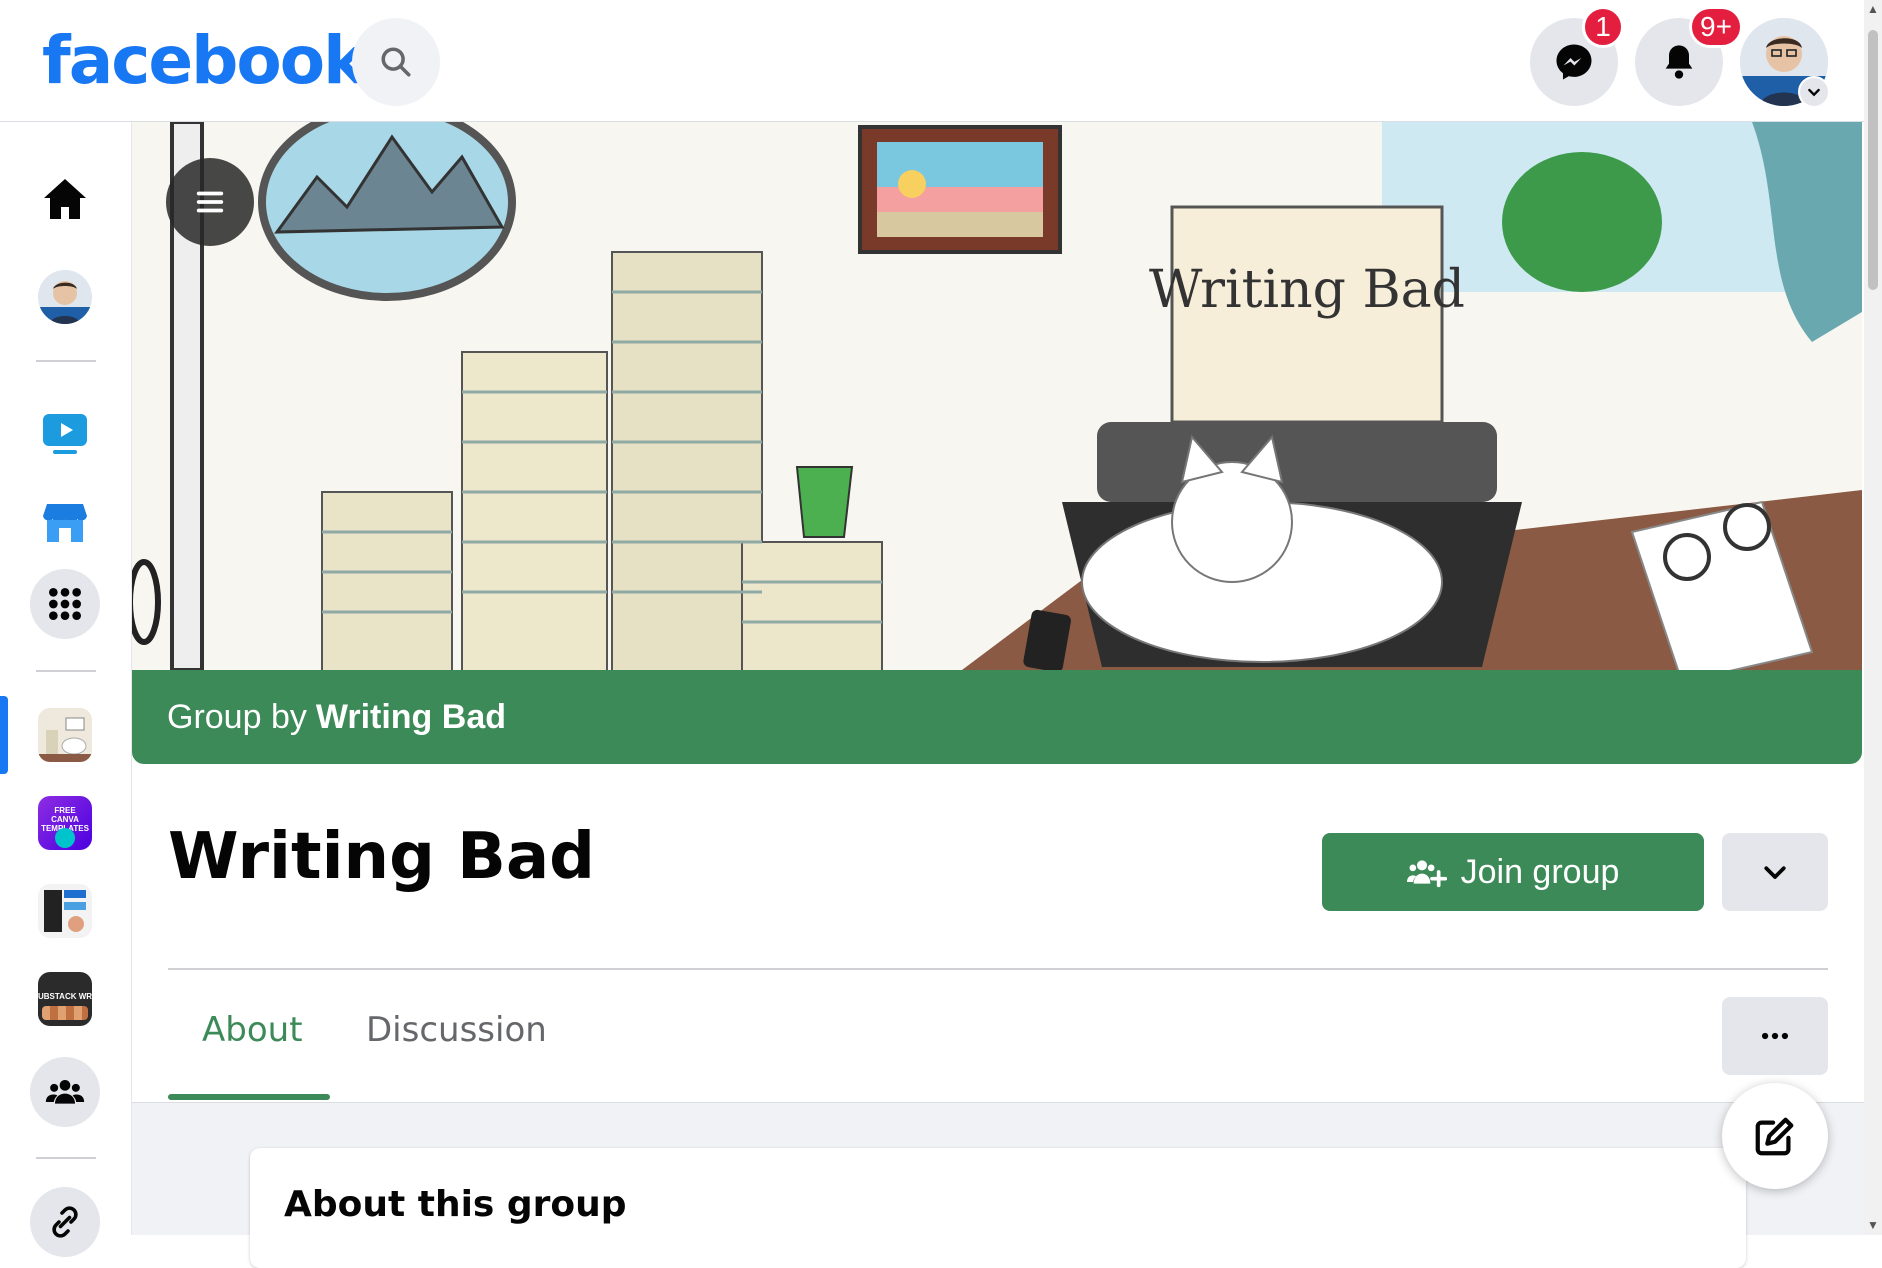 The width and height of the screenshot is (1882, 1268). Describe the element at coordinates (249, 1097) in the screenshot. I see `active-tab-indicator` at that location.